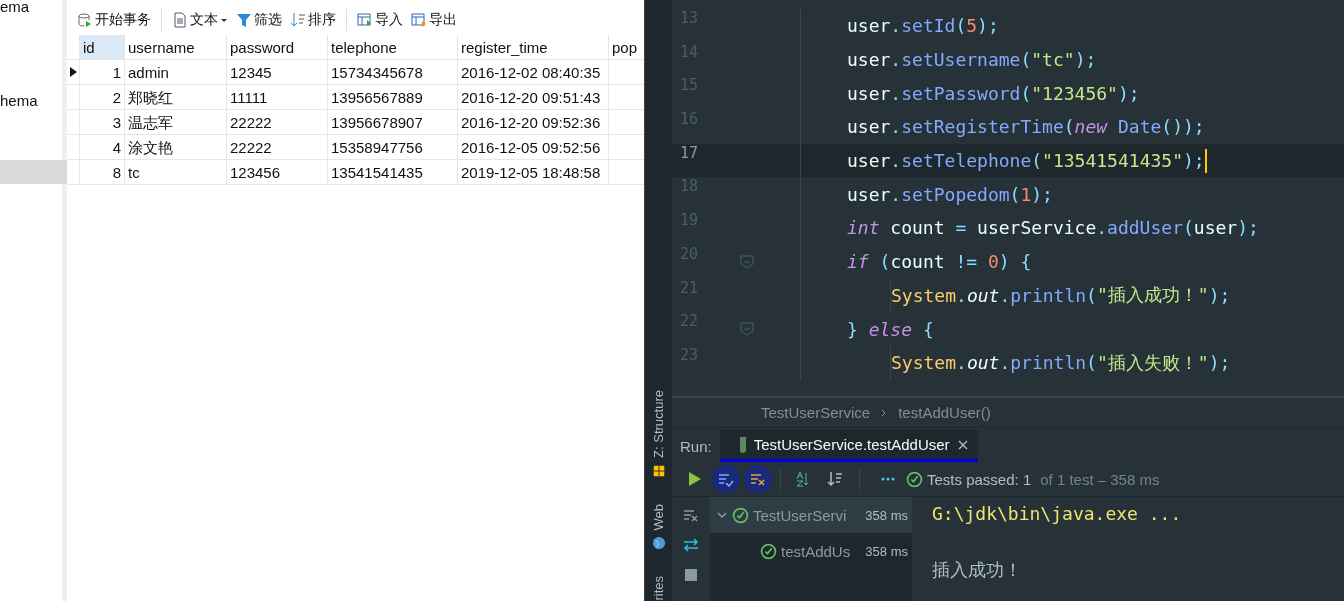 This screenshot has height=601, width=1344. What do you see at coordinates (176, 47) in the screenshot?
I see `column-header: username` at bounding box center [176, 47].